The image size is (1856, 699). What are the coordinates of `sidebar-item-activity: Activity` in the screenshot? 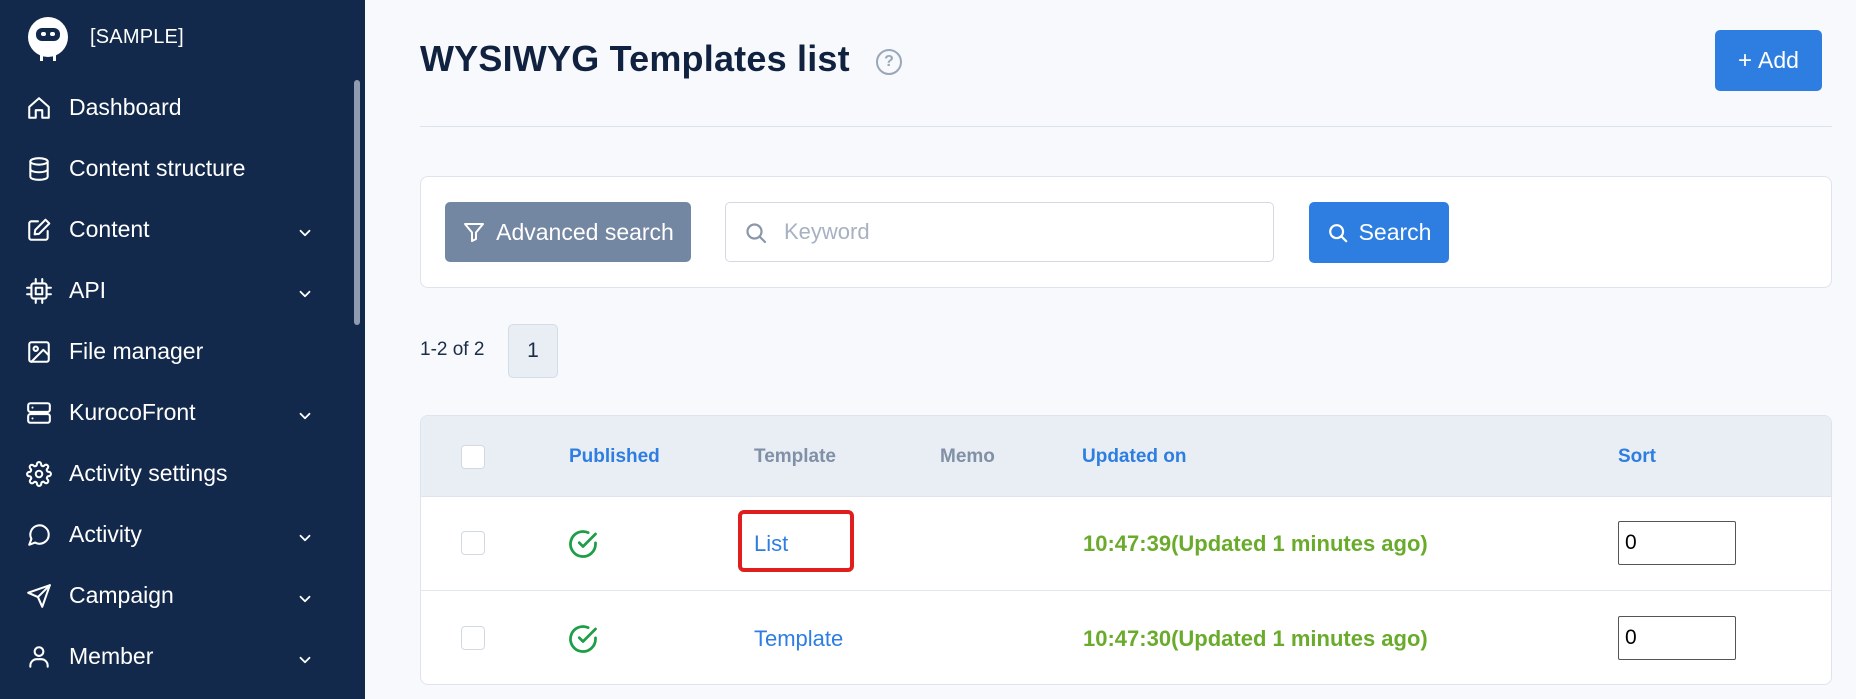 It's located at (170, 534).